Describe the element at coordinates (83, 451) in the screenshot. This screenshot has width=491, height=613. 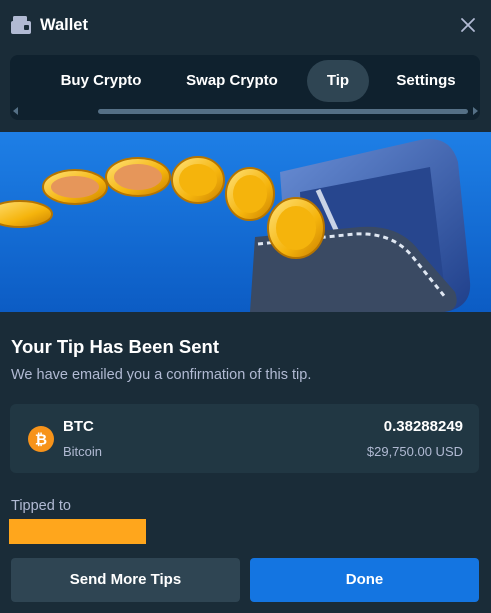
I see `coin-name: Bitcoin` at that location.